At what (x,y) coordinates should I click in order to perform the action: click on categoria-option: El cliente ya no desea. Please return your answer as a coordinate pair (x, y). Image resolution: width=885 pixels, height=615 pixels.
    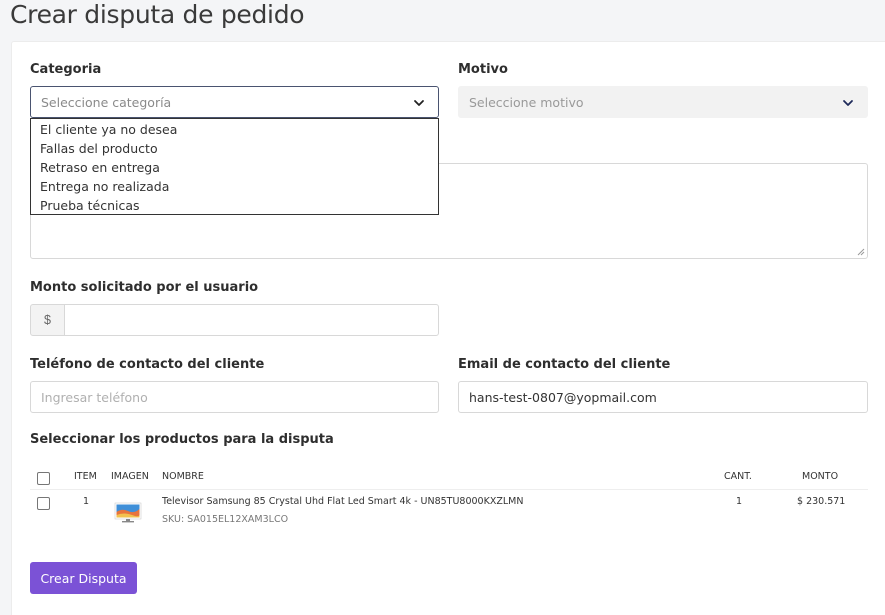
    Looking at the image, I should click on (234, 129).